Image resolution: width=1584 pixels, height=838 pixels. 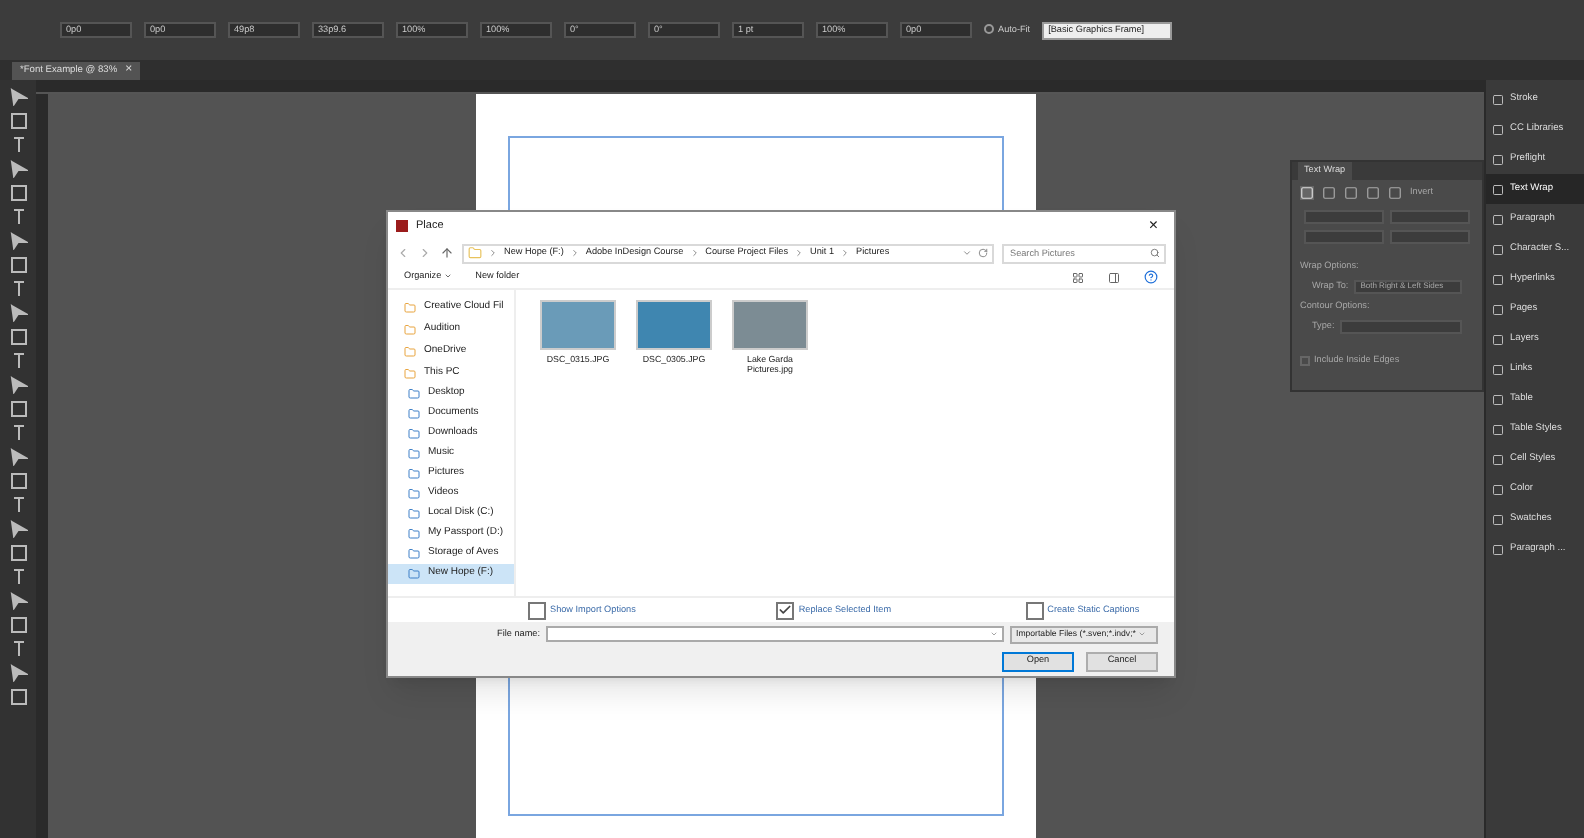 I want to click on close-button: ×, so click(x=1153, y=226).